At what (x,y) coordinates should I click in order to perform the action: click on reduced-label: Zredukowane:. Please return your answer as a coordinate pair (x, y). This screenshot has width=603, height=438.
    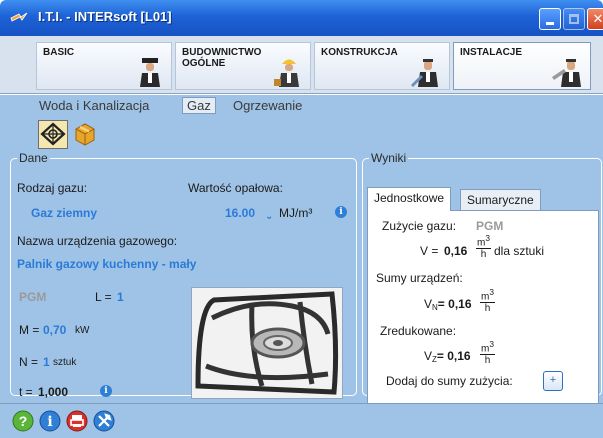
    Looking at the image, I should click on (418, 331).